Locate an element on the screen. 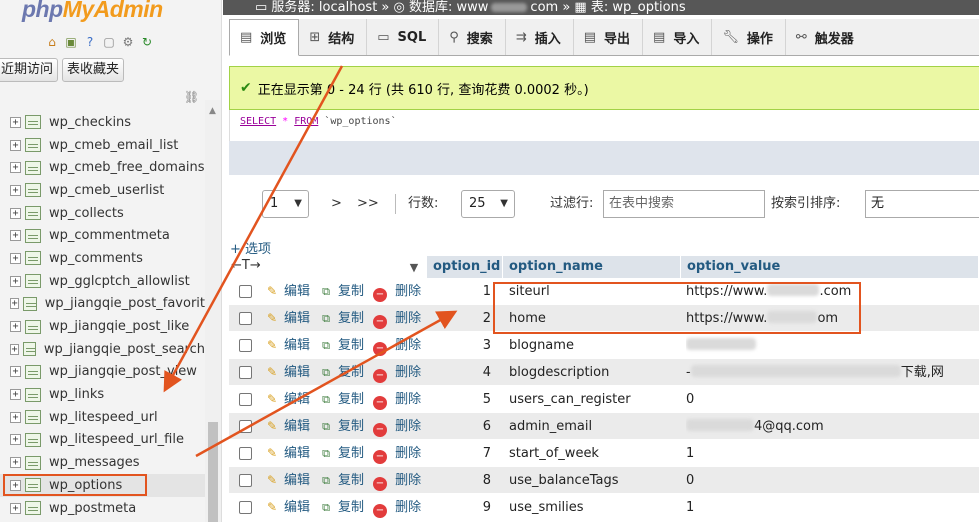 The height and width of the screenshot is (522, 979). tree-item-wp-litespeed-url: + wp_litespeed_url is located at coordinates (102, 417).